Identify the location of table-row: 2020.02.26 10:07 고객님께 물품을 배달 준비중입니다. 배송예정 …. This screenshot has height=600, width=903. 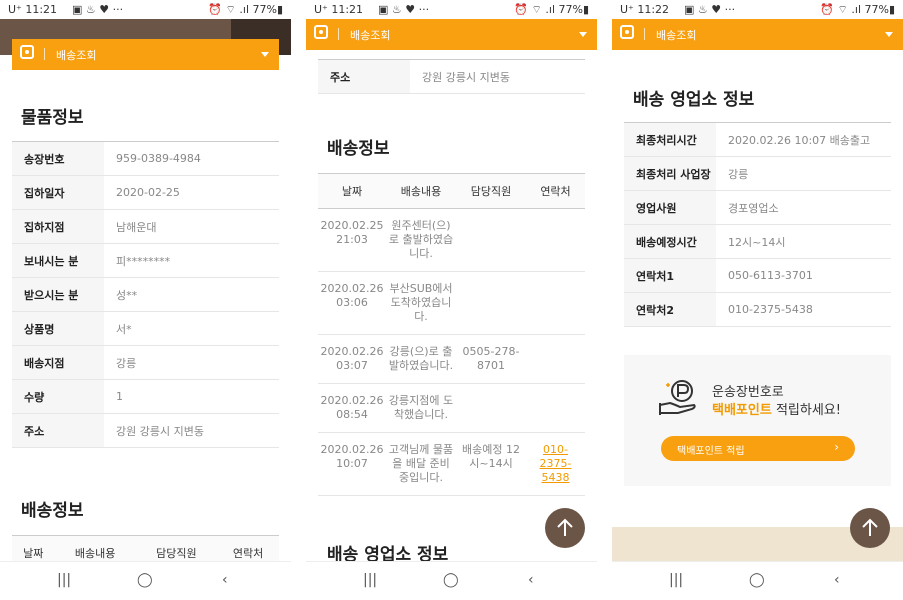
(451, 464).